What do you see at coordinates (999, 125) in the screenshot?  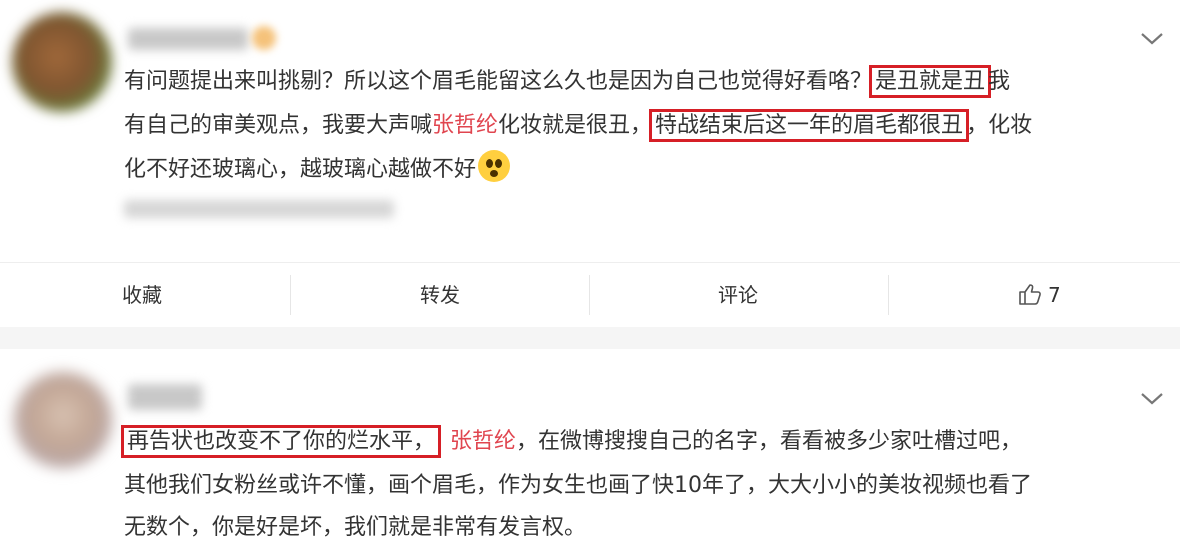 I see `comment-text: ，化妆` at bounding box center [999, 125].